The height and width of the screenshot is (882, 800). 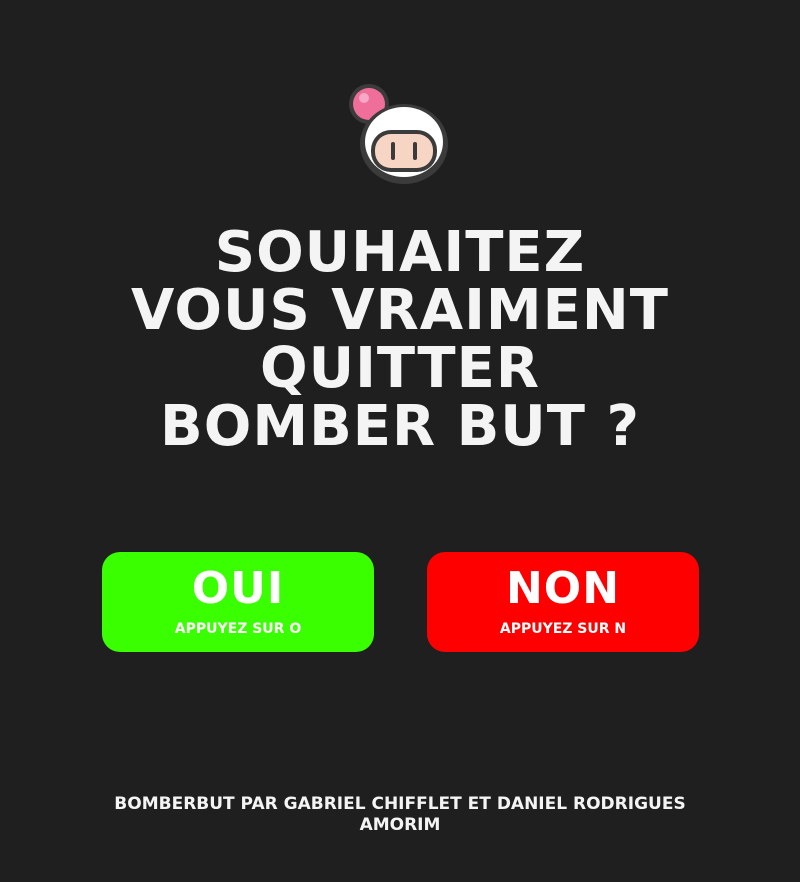 I want to click on no-button: NON APPUYEZ SUR N, so click(x=563, y=602).